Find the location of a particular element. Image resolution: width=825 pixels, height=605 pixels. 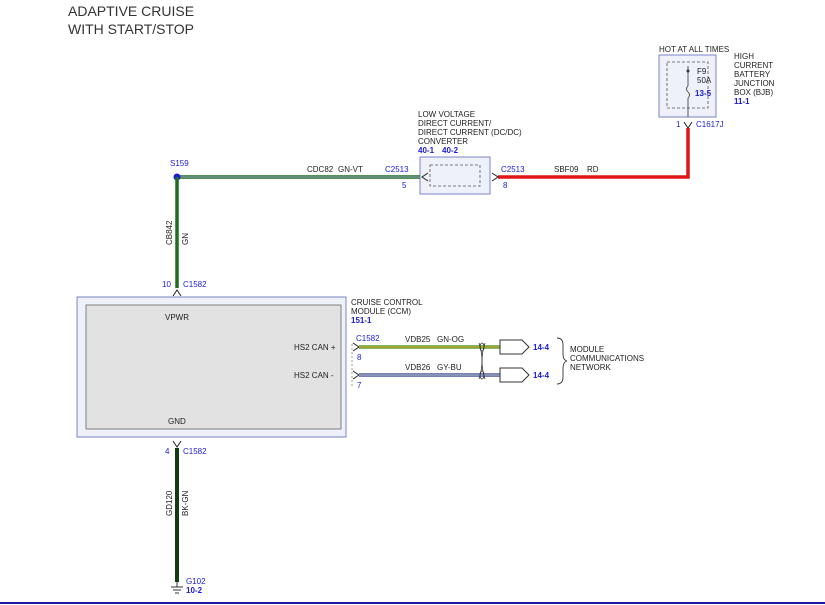

ccm-top-pin: 10 is located at coordinates (166, 284).